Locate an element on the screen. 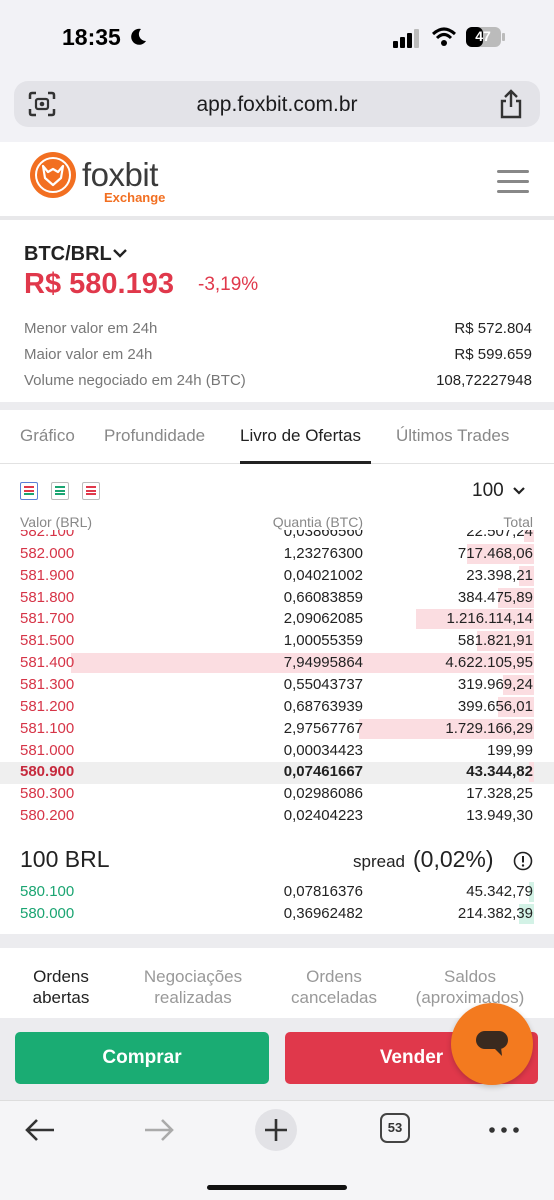 The width and height of the screenshot is (554, 1200). ask-row: 581.400 7,94995864 4.622.105,95 is located at coordinates (277, 664).